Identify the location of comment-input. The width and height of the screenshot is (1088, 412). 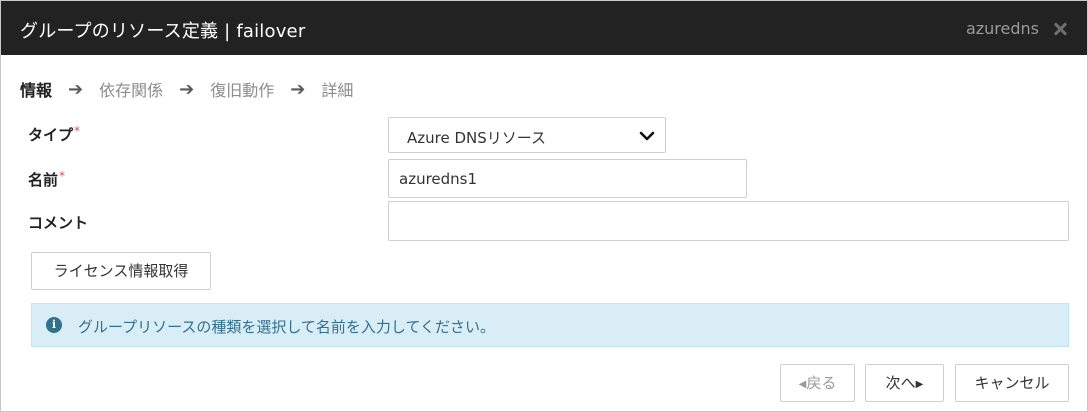
(728, 221).